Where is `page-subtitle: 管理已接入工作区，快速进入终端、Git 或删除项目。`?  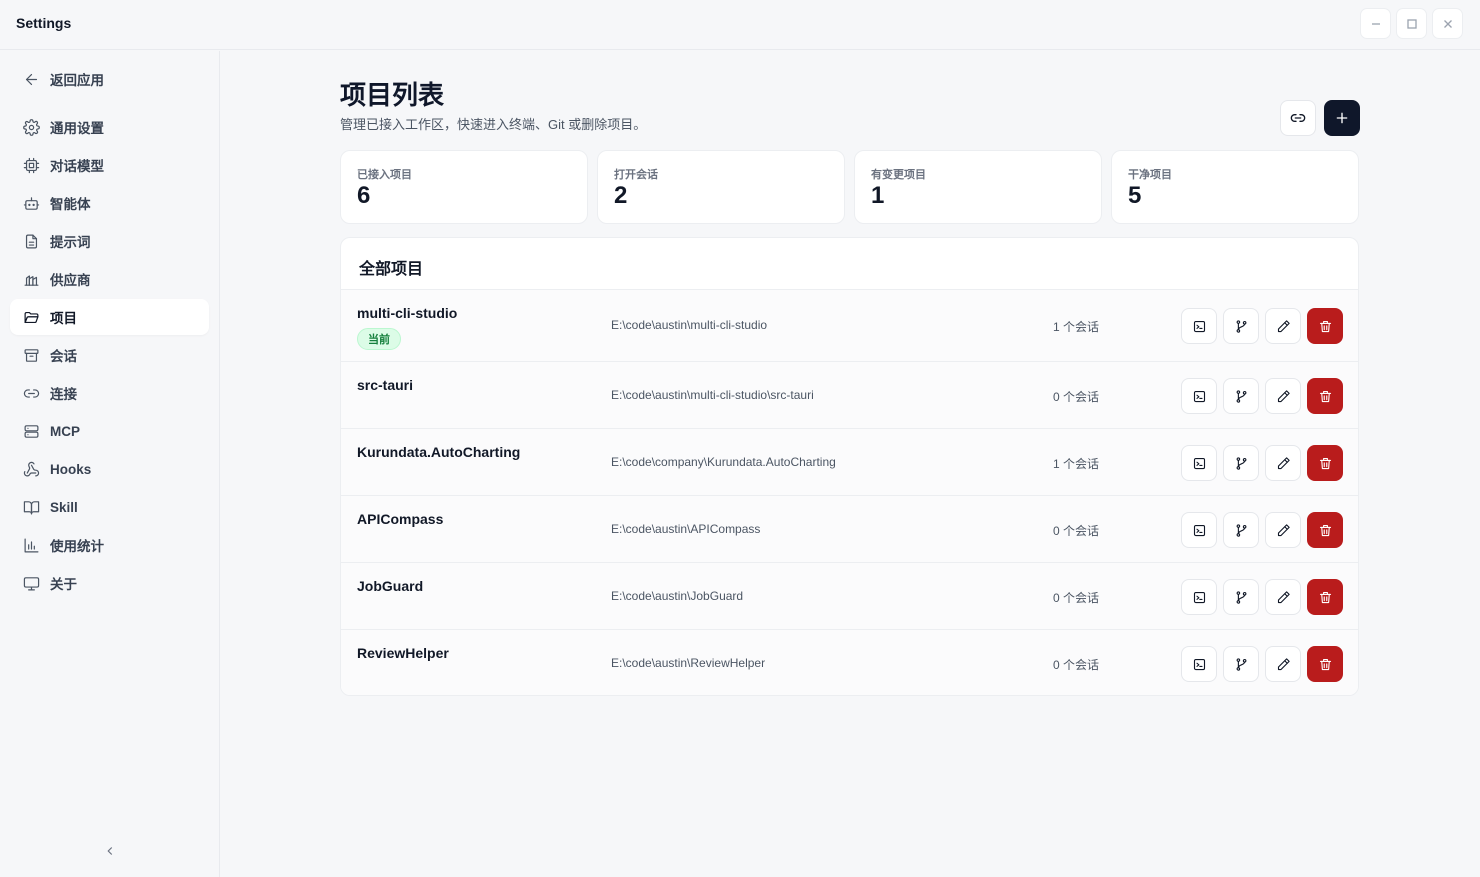
page-subtitle: 管理已接入工作区，快速进入终端、Git 或删除项目。 is located at coordinates (493, 124).